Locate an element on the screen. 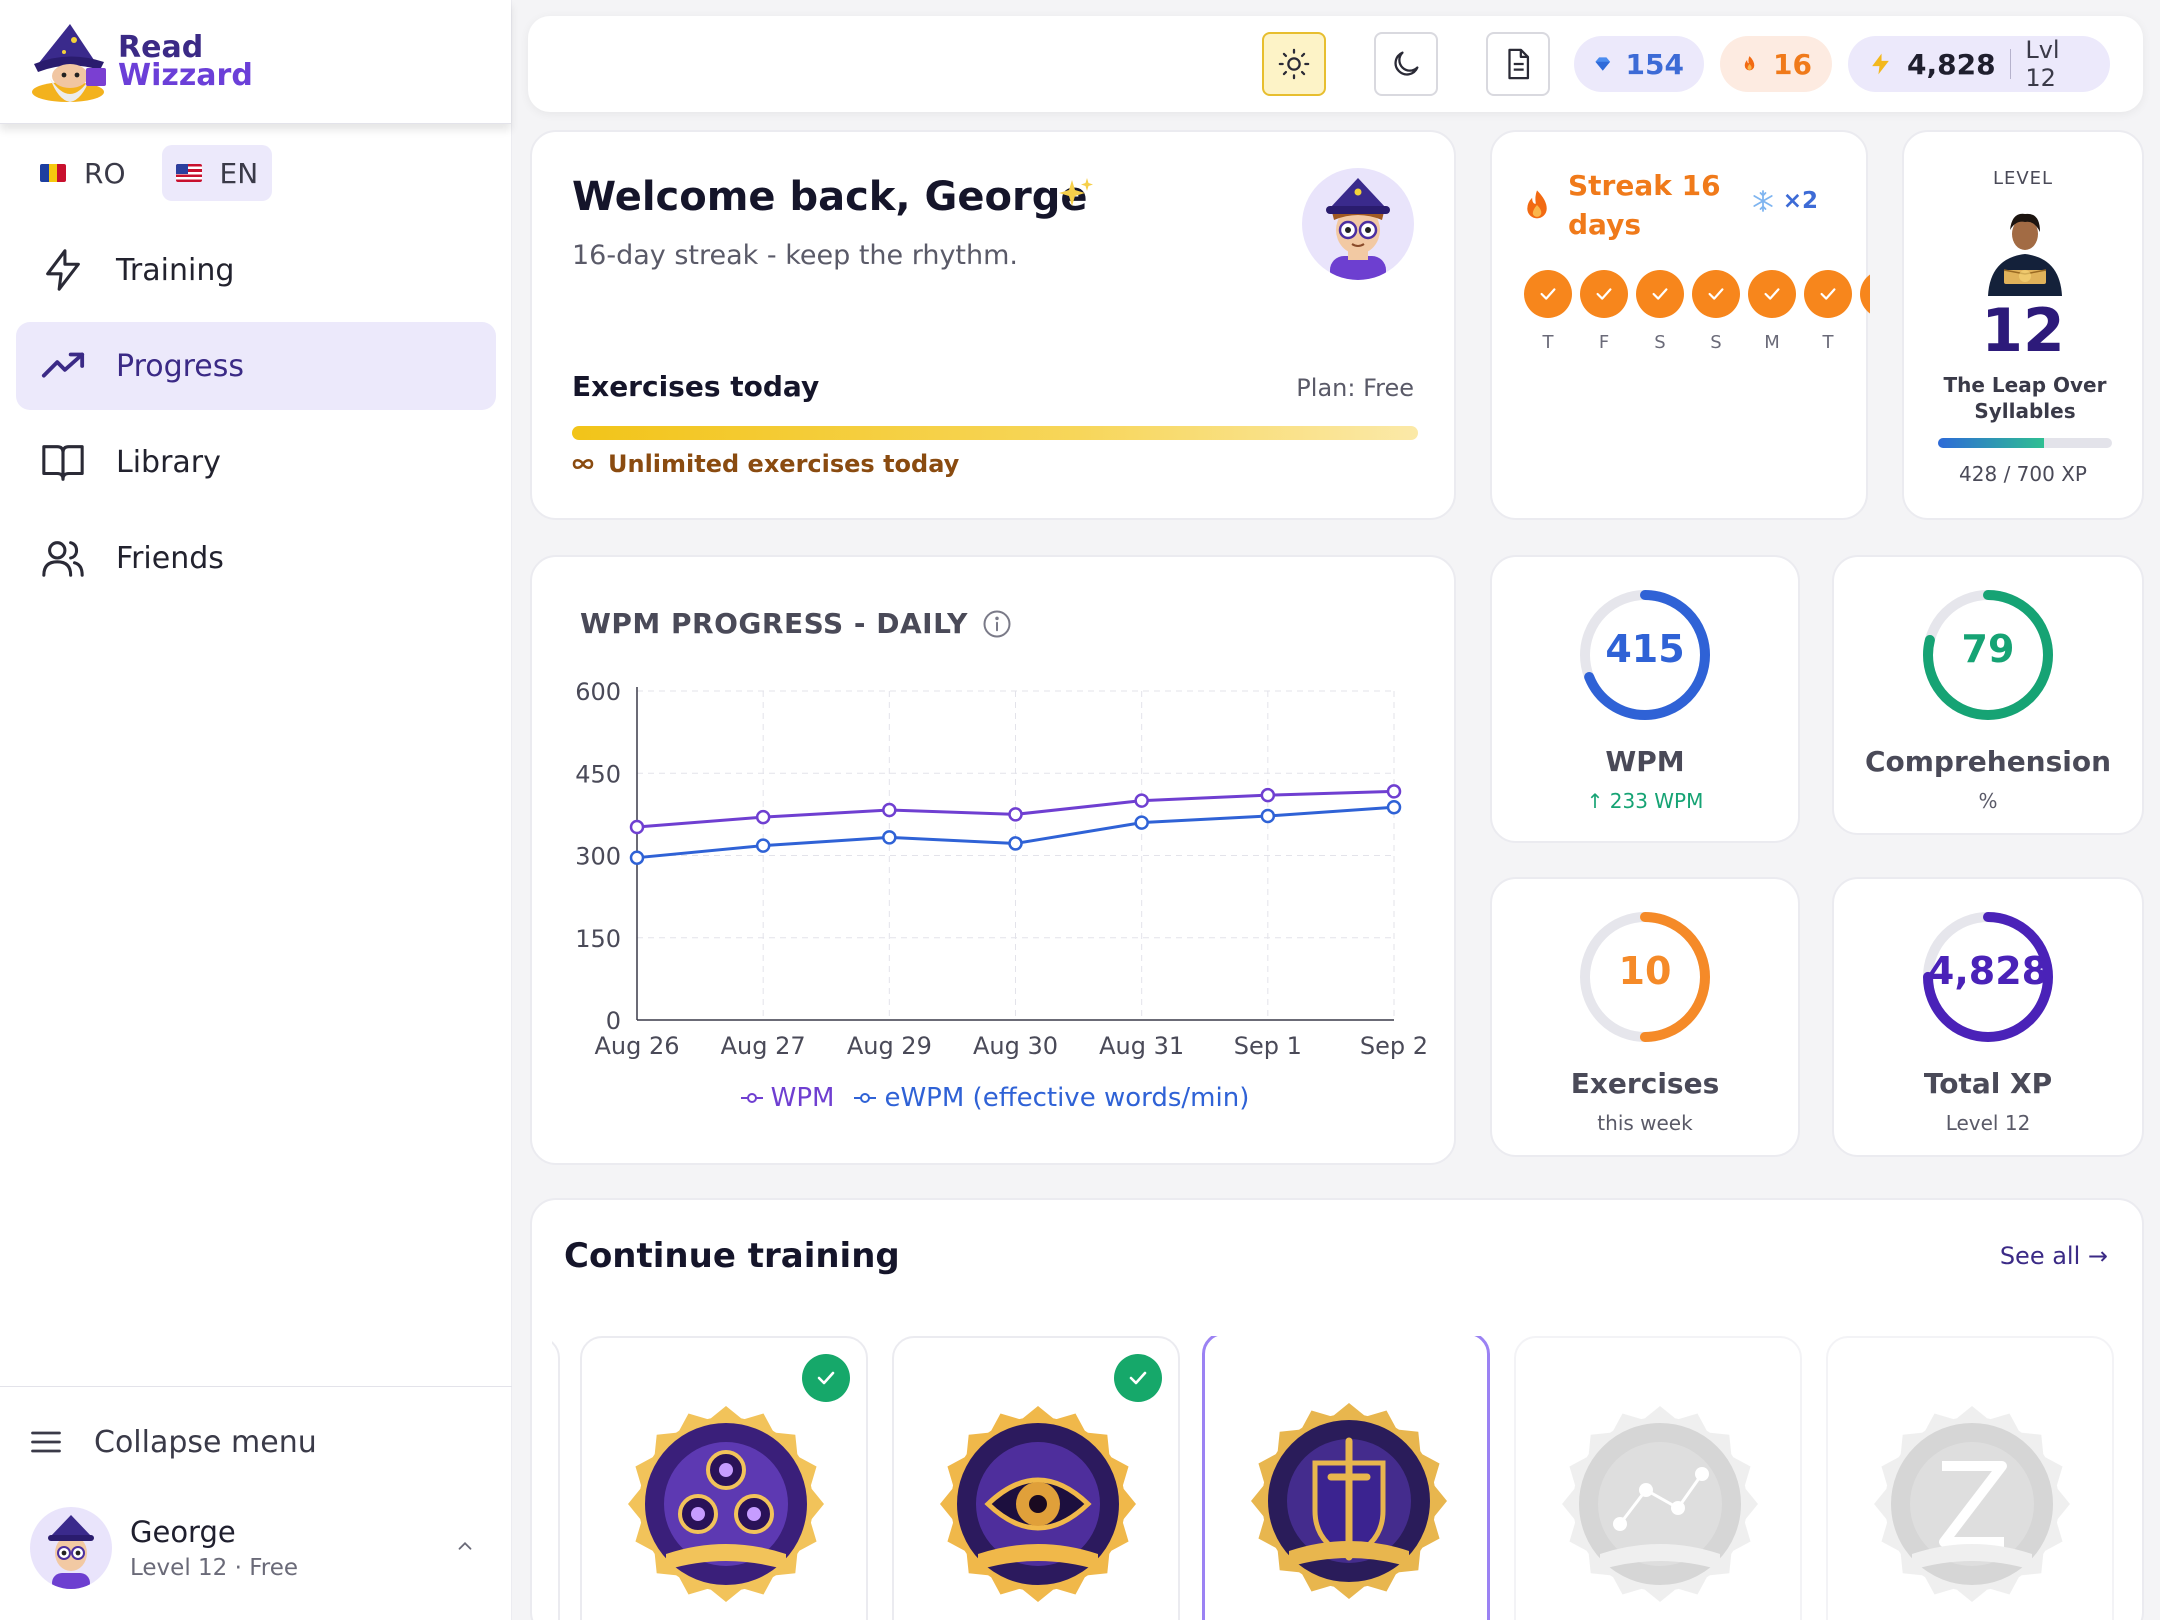  eye-emblem-icon is located at coordinates (1038, 1504).